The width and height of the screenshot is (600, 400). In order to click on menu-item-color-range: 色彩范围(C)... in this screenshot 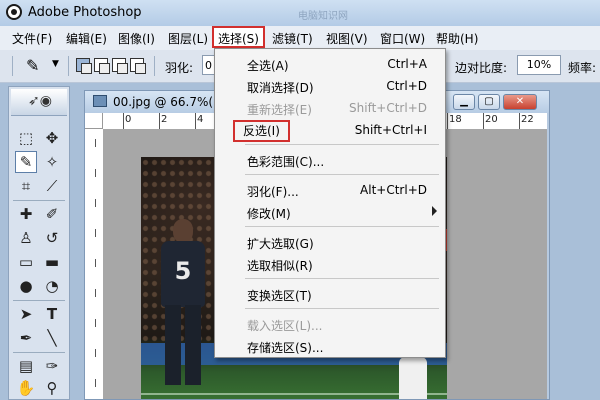, I will do `click(330, 160)`.